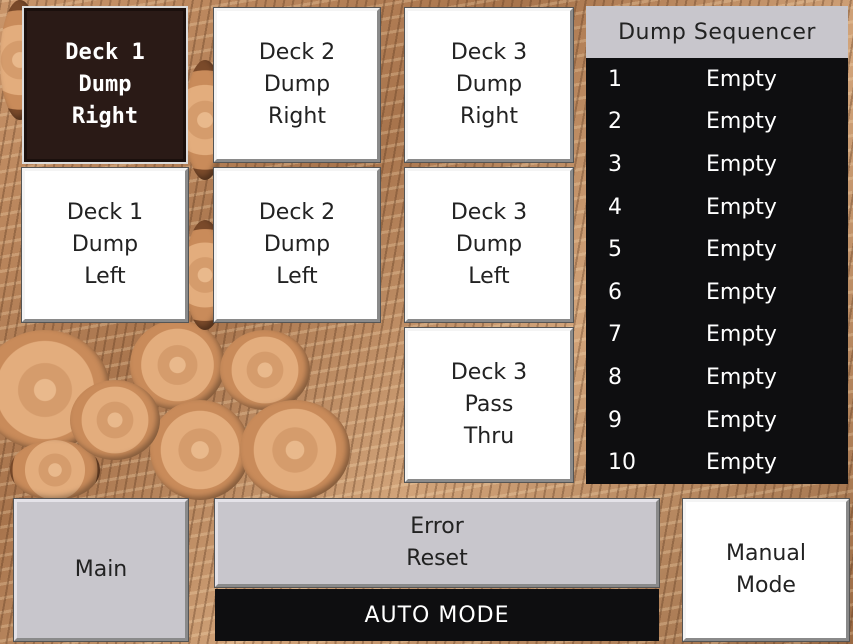  What do you see at coordinates (615, 79) in the screenshot?
I see `sequencer-row-number: 1` at bounding box center [615, 79].